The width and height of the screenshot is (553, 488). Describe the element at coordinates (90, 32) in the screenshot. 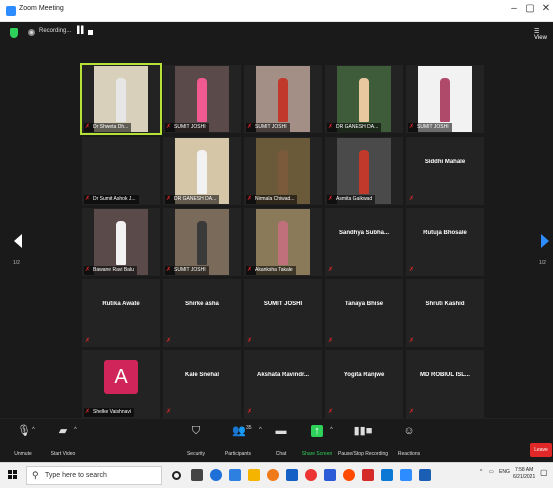

I see `stop-recording-icon` at that location.